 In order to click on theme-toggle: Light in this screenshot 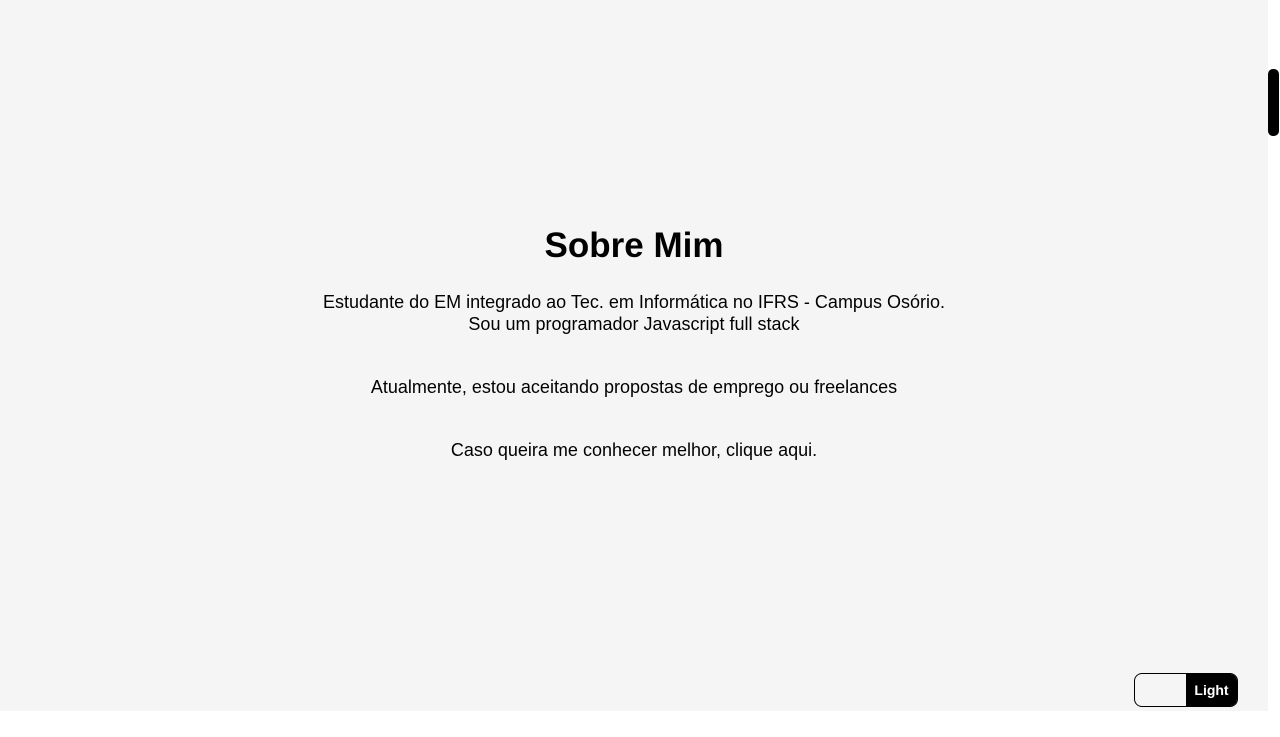, I will do `click(1186, 690)`.